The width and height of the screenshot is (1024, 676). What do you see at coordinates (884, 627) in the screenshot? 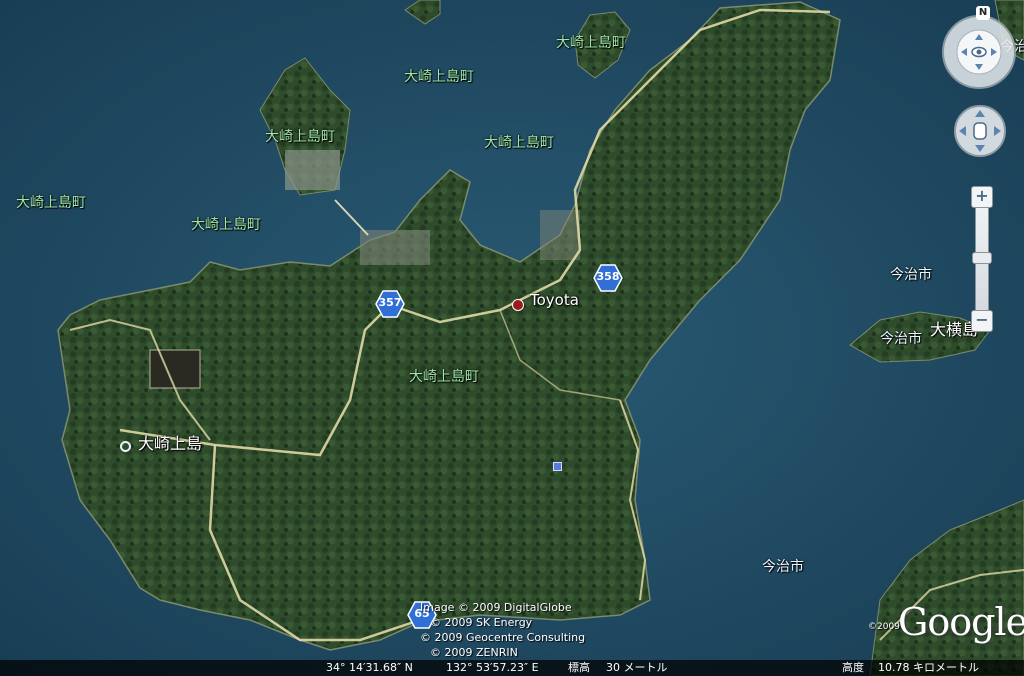
I see `logo-year: ©2009` at bounding box center [884, 627].